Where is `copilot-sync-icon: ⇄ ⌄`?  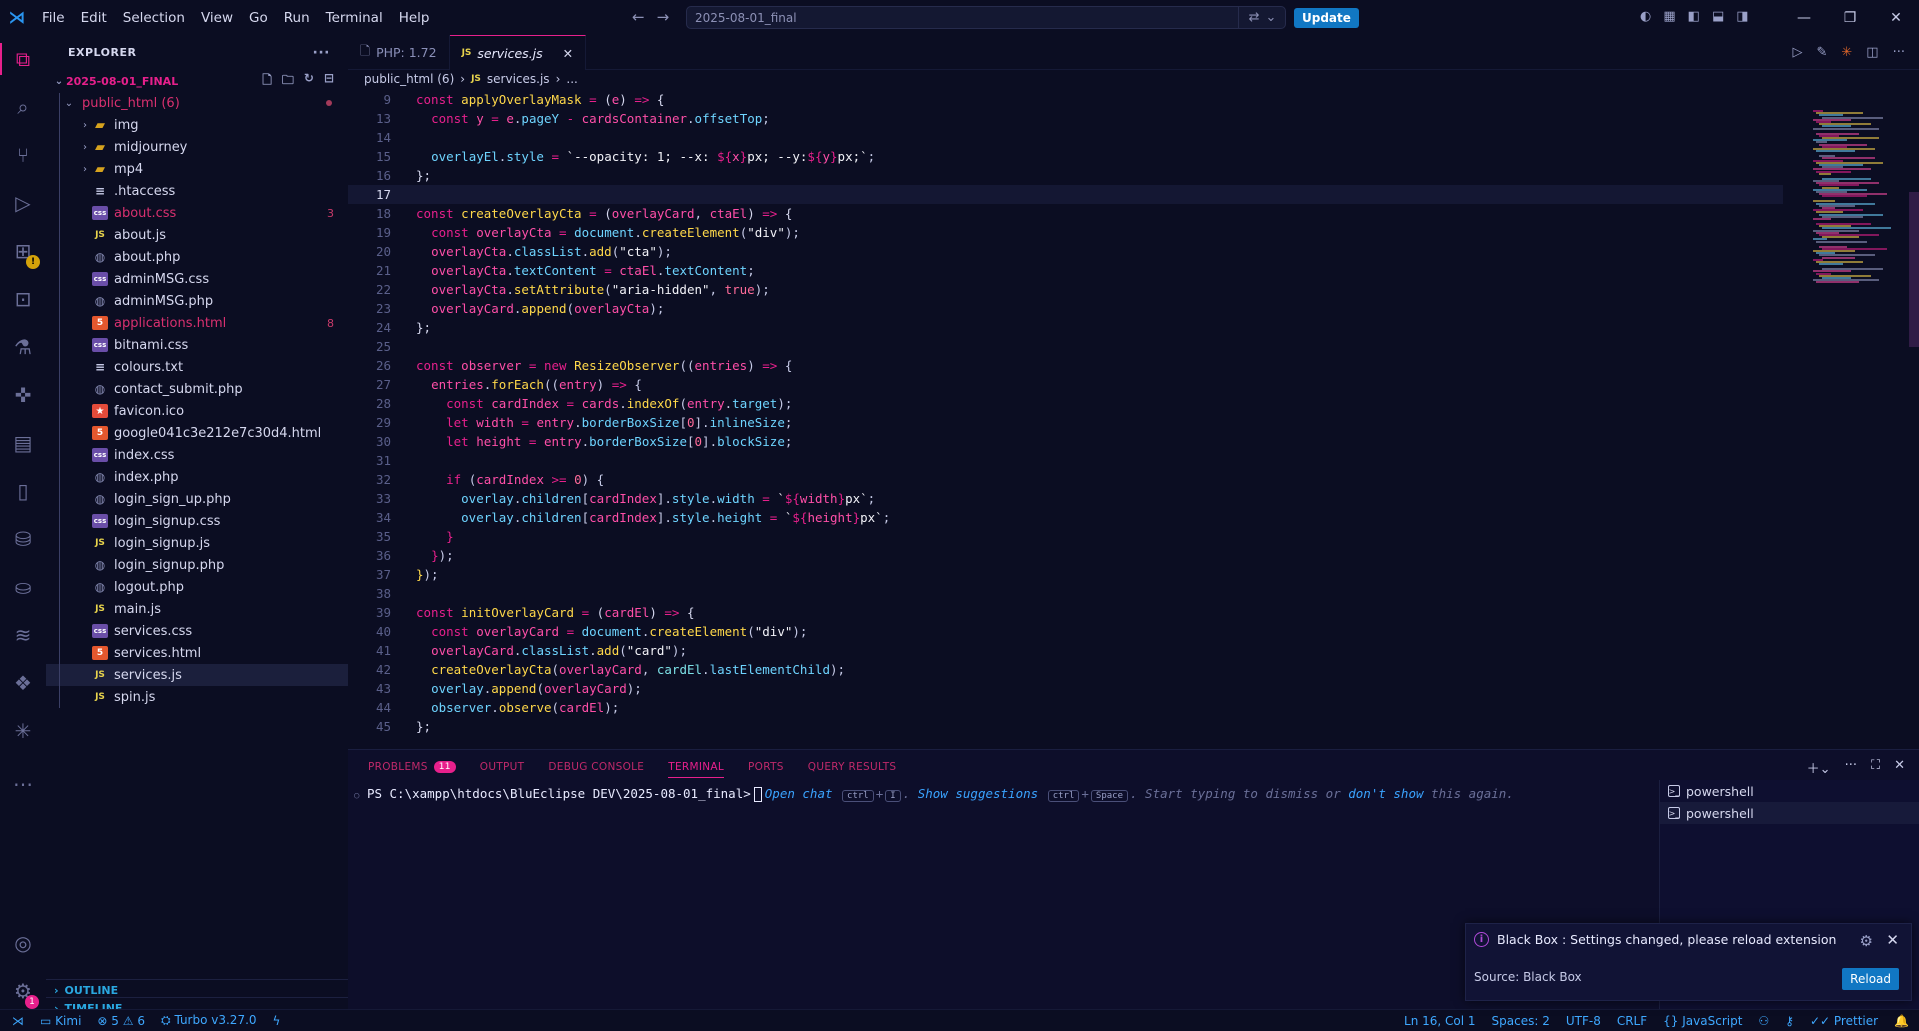
copilot-sync-icon: ⇄ ⌄ is located at coordinates (1262, 17).